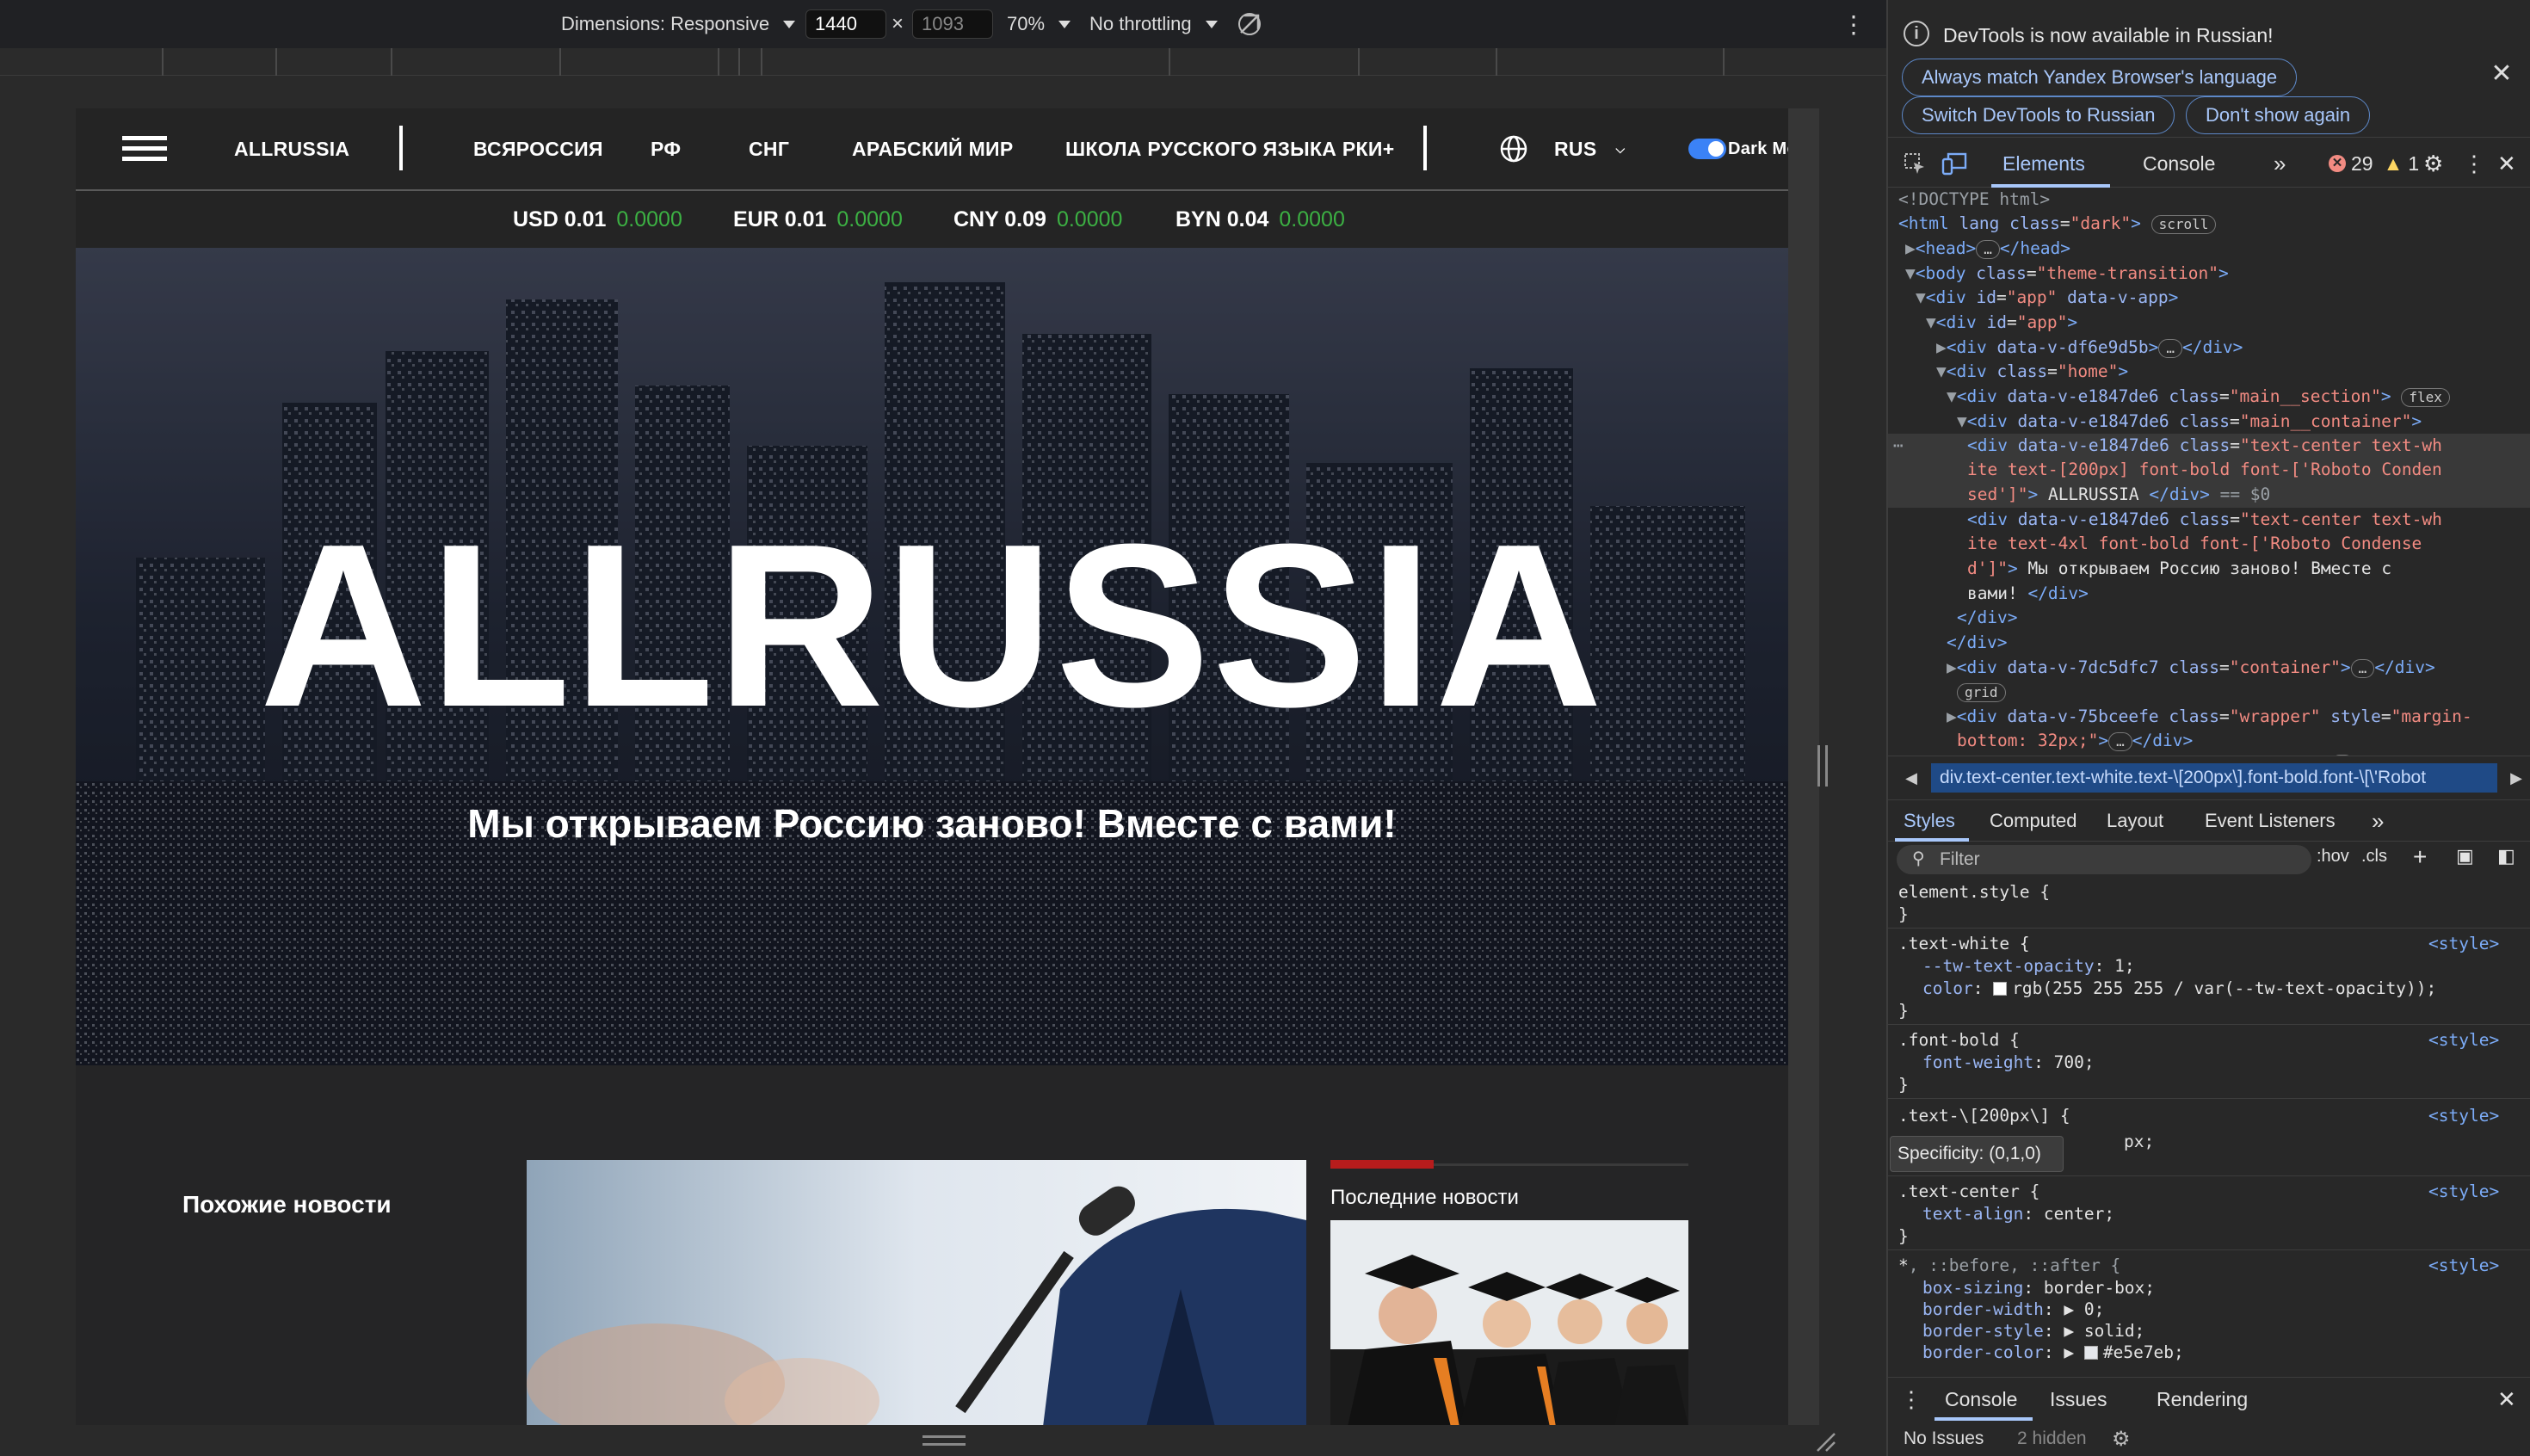  Describe the element at coordinates (2501, 74) in the screenshot. I see `close-icon: ✕` at that location.